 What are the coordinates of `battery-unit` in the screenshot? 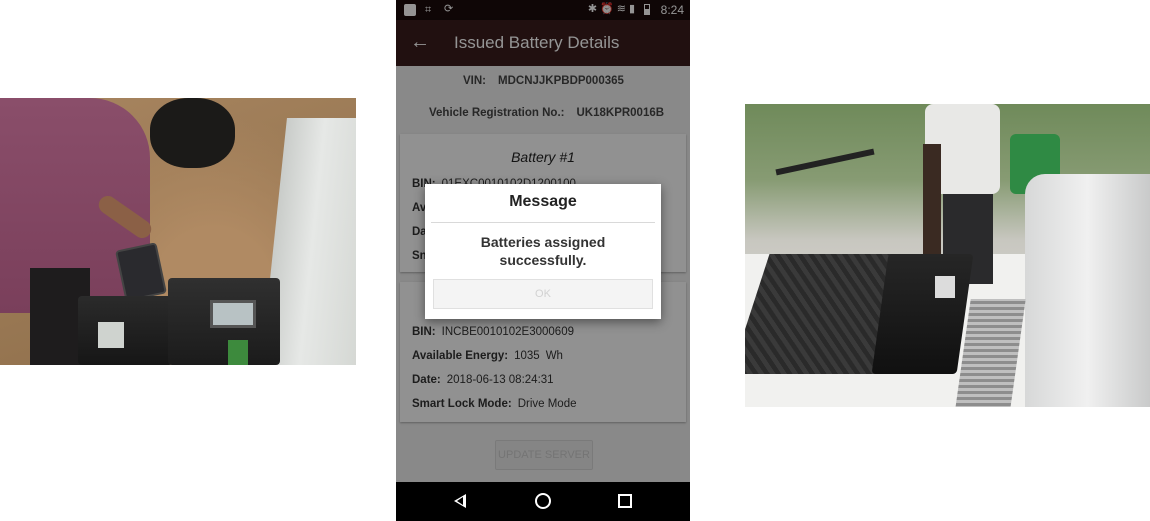 It's located at (922, 314).